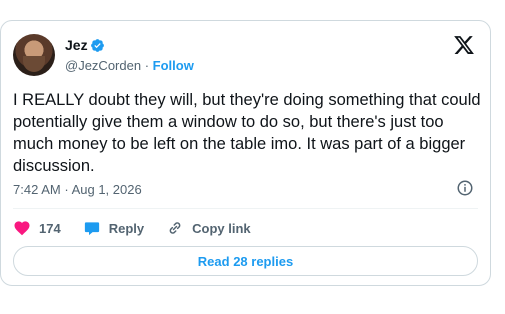 This screenshot has height=314, width=505. What do you see at coordinates (245, 261) in the screenshot?
I see `read-replies-button: Read 28 replies` at bounding box center [245, 261].